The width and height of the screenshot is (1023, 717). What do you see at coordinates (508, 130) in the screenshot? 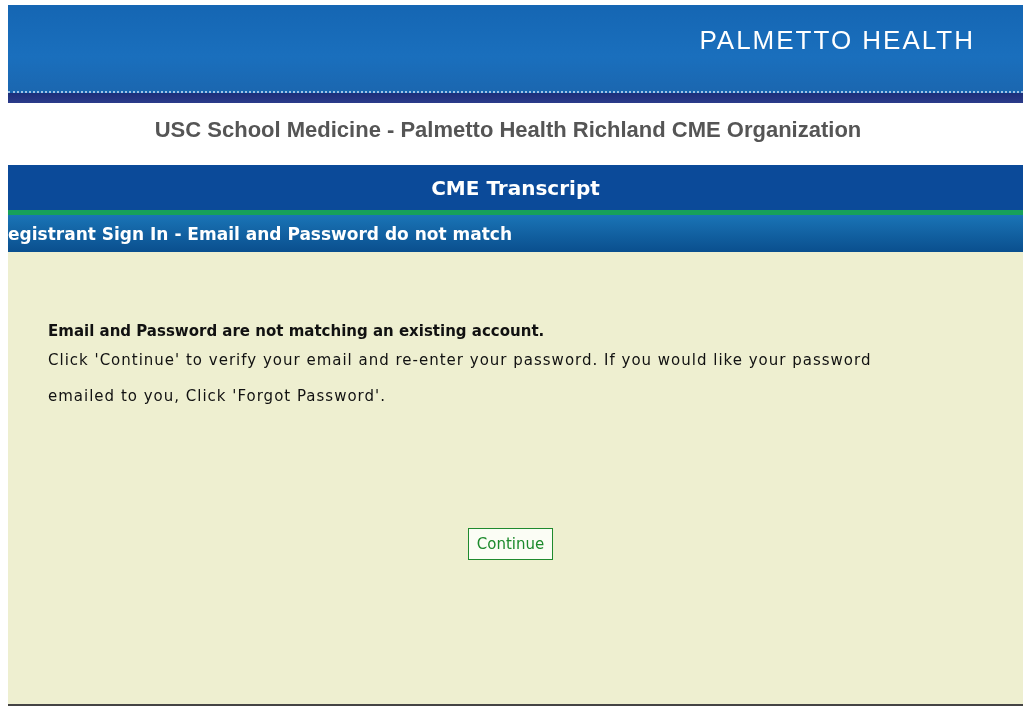
I see `organization-title: USC School Medicine - Palmetto Health Richland CME Organization` at bounding box center [508, 130].